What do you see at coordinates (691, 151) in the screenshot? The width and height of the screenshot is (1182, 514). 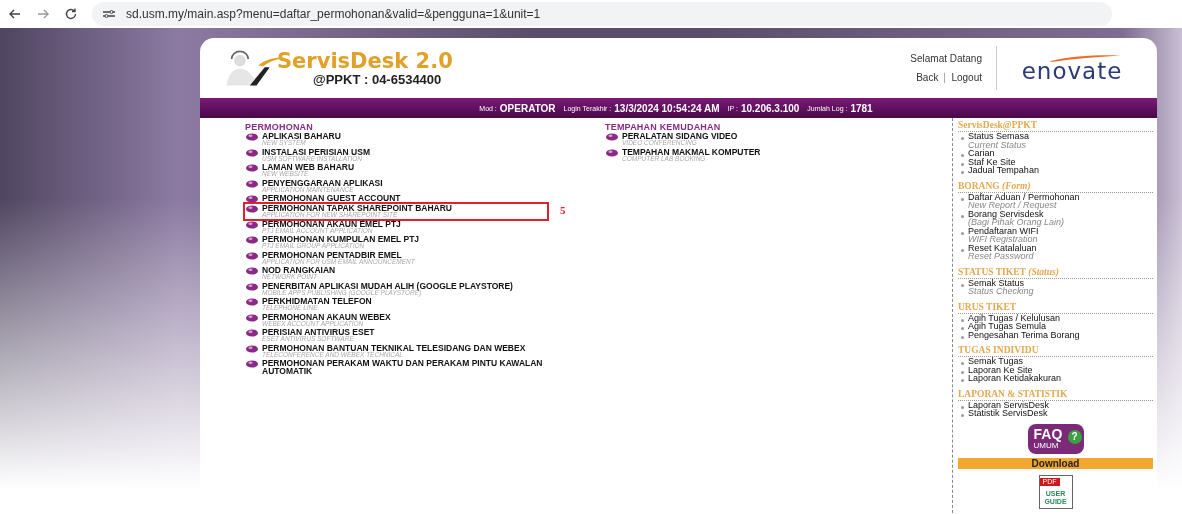 I see `menu-link: TEMPAHAN MAKMAL KOMPUTER` at bounding box center [691, 151].